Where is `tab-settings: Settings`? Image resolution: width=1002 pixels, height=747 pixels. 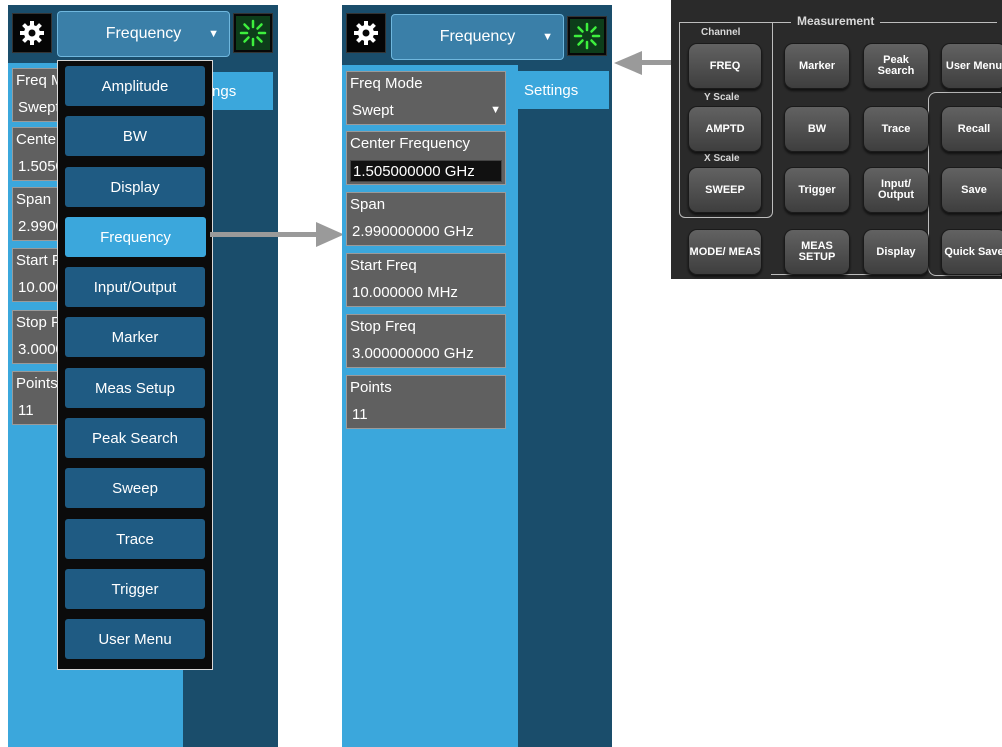
tab-settings: Settings is located at coordinates (560, 90).